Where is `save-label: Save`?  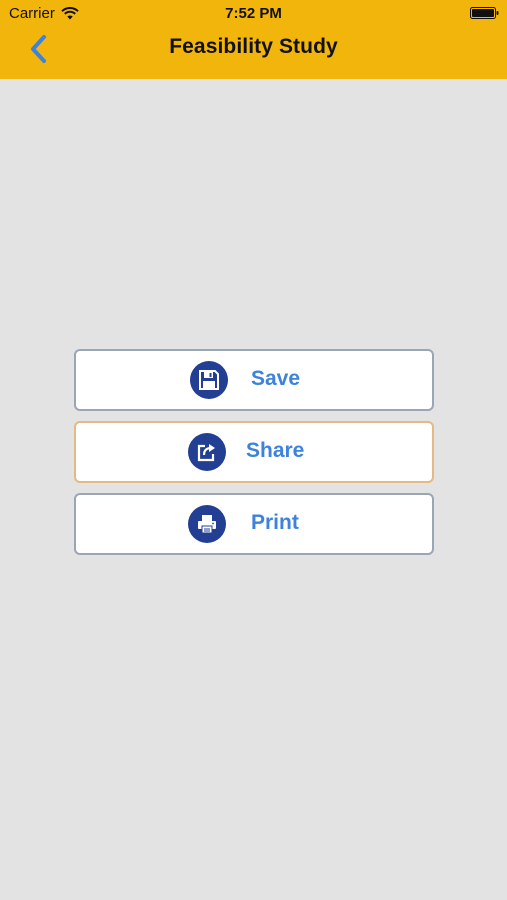
save-label: Save is located at coordinates (276, 378).